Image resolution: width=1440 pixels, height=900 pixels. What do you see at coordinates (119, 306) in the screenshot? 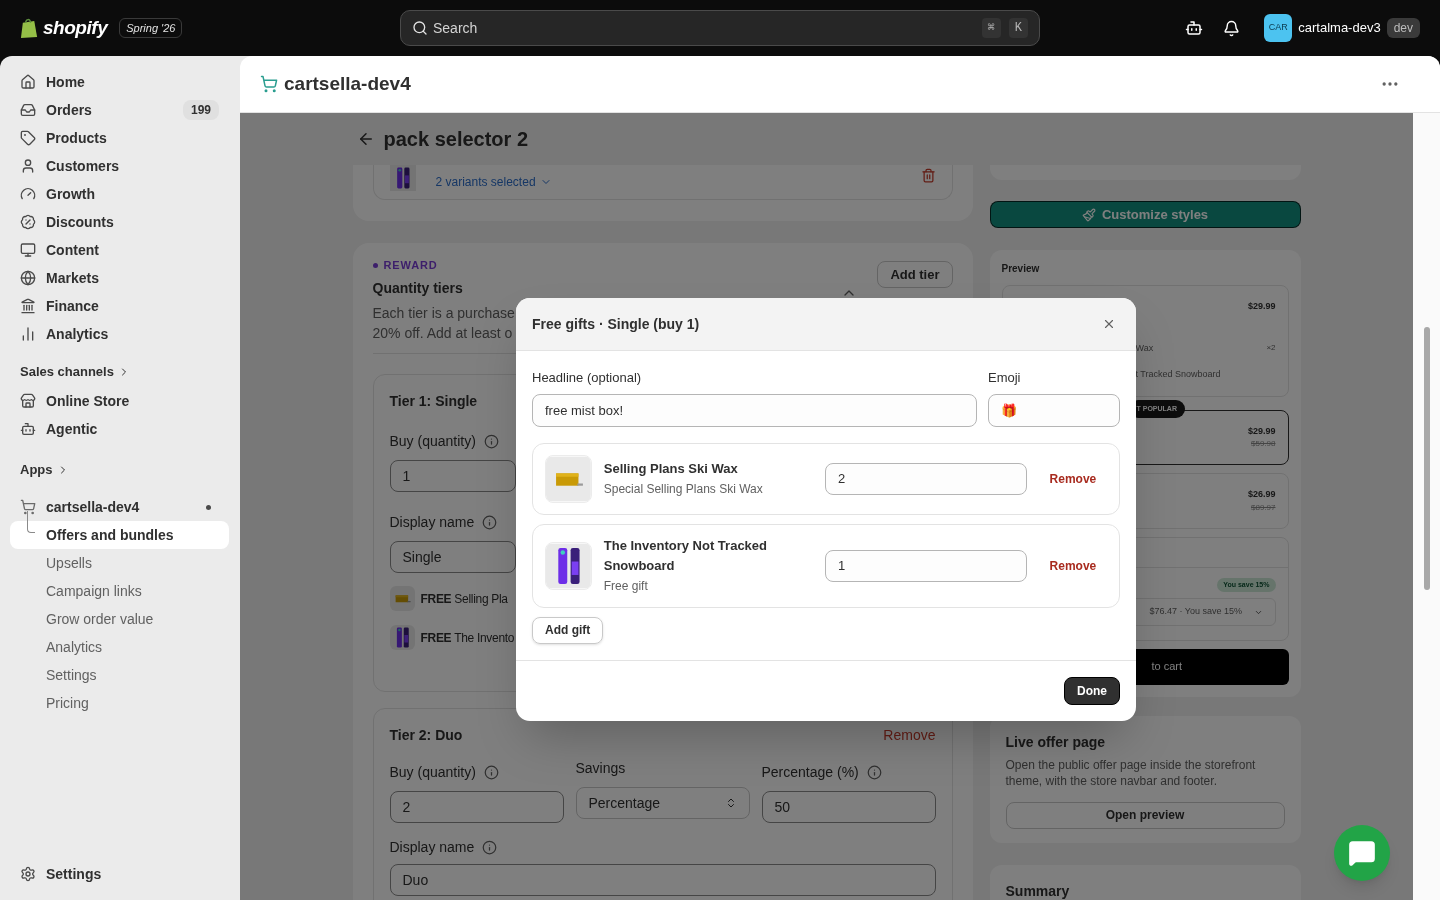
I see `nav-item: Finance` at bounding box center [119, 306].